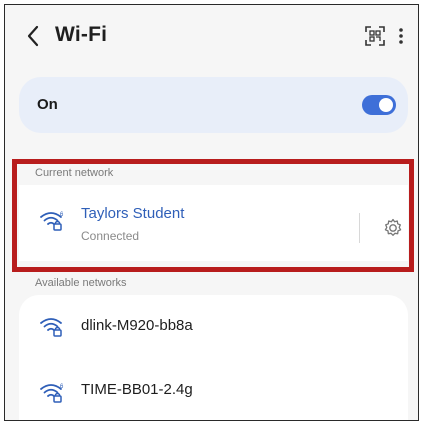 The image size is (427, 425). Describe the element at coordinates (81, 34) in the screenshot. I see `page-title: Wi-Fi` at that location.